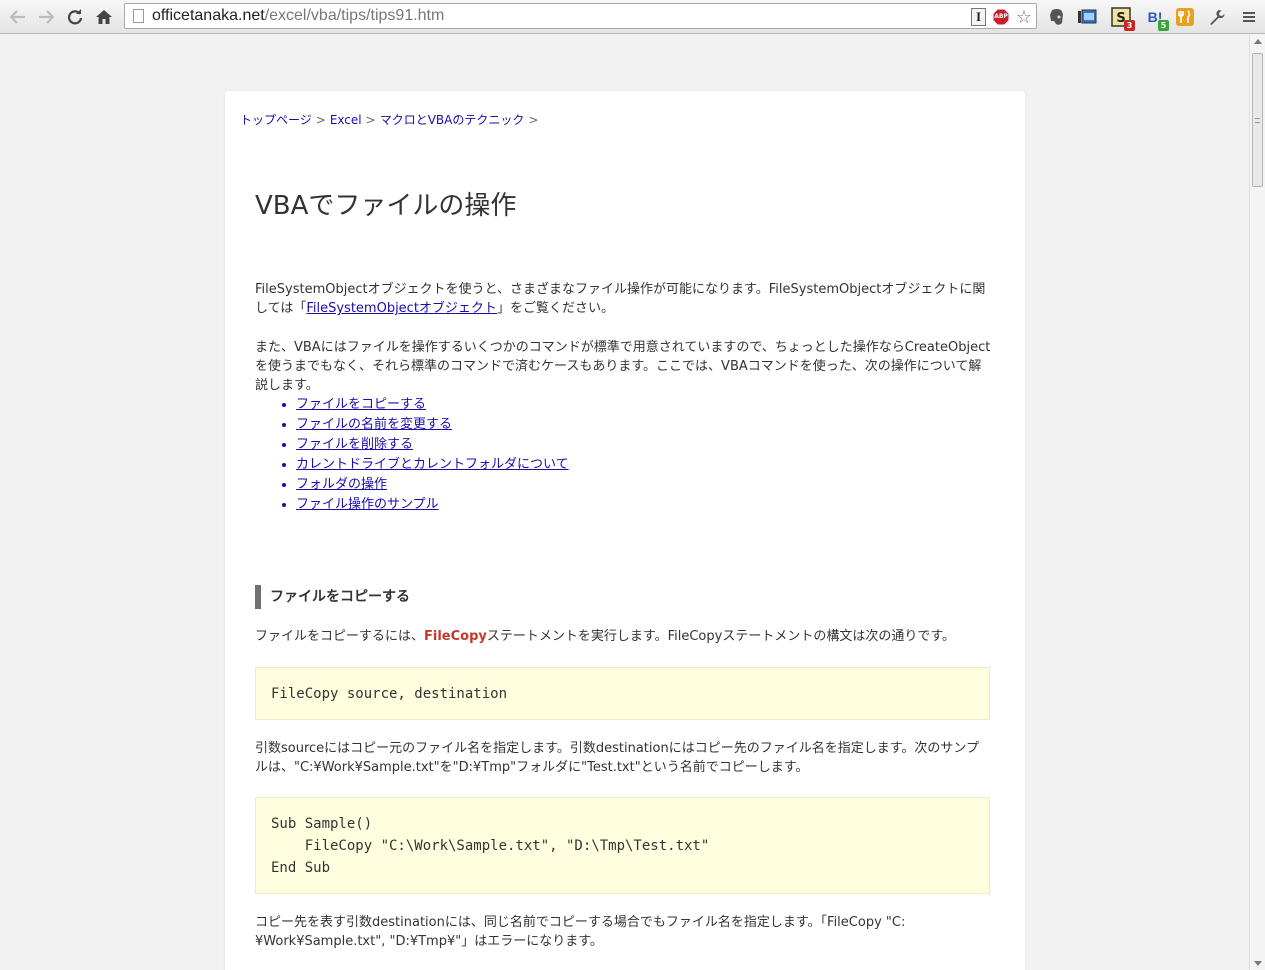 The width and height of the screenshot is (1265, 970). I want to click on toc-item: ファイル操作のサンプル, so click(432, 505).